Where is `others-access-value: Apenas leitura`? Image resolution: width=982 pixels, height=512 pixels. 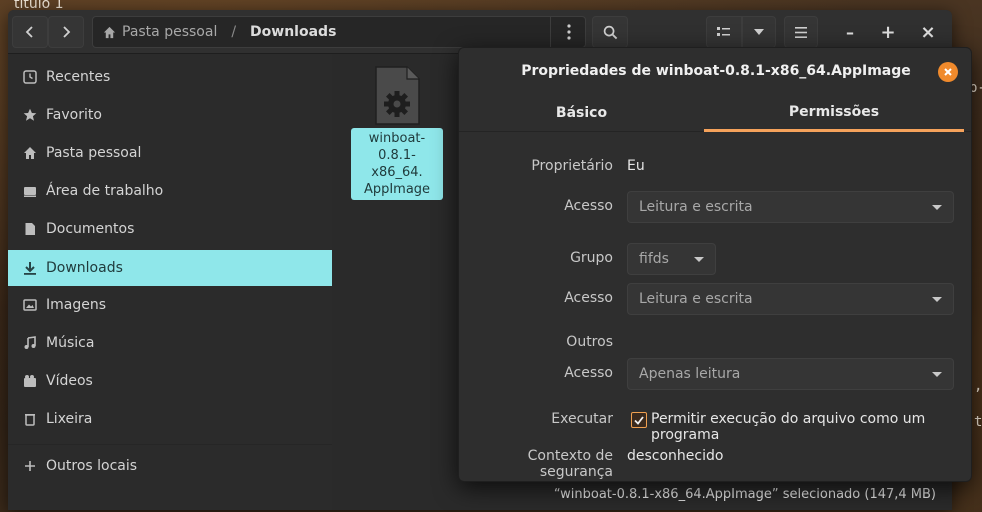 others-access-value: Apenas leitura is located at coordinates (690, 374).